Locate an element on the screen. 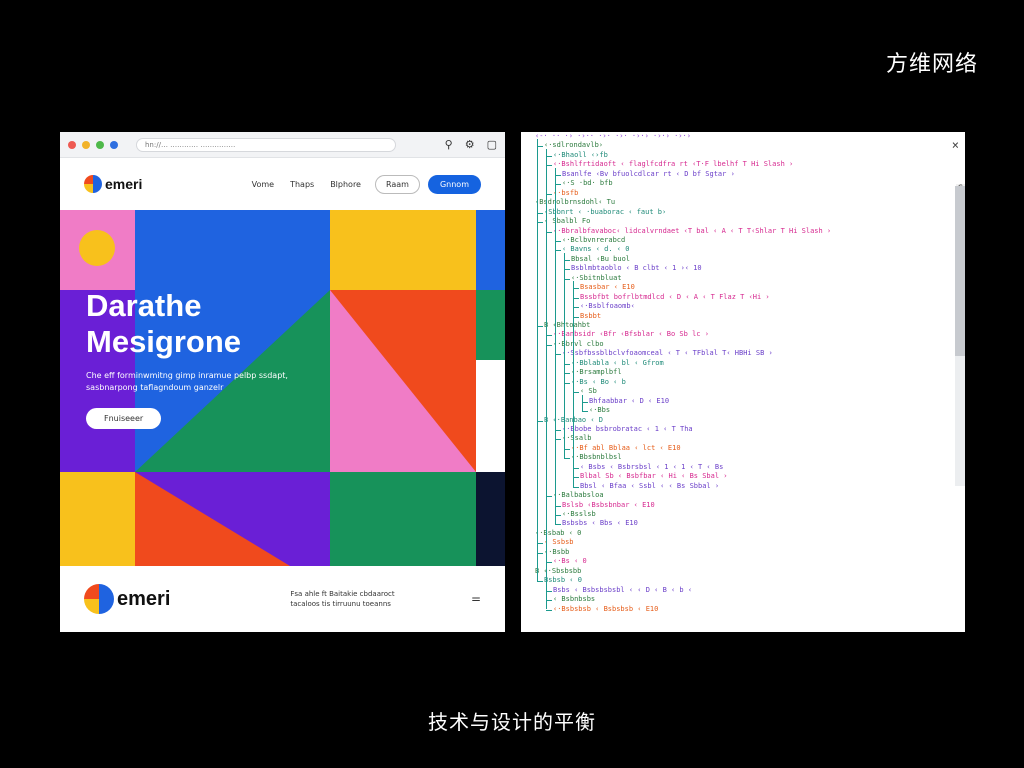  code-line: ‹·Bhaoll ‹›fb is located at coordinates (580, 154).